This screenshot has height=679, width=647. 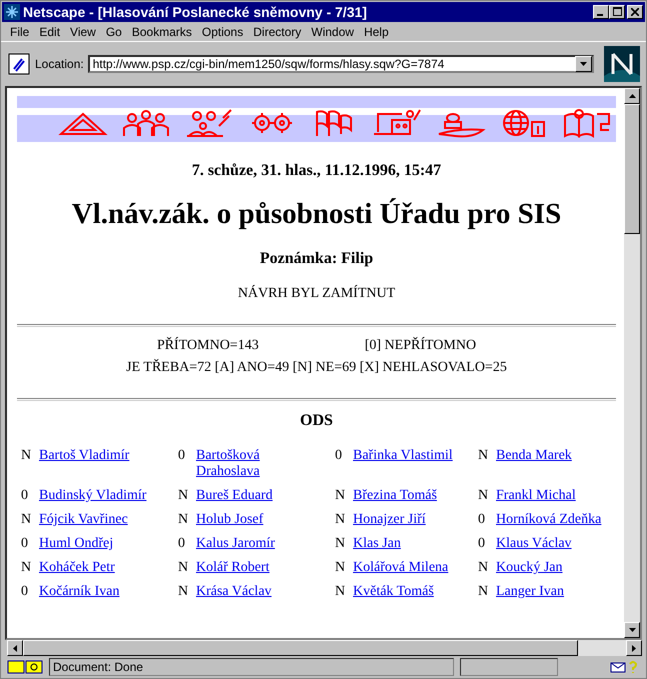 I want to click on vote-tally: JE TŘEBA=72 [A] ANO=49 [N] NE=69 [X] NEHLASOVALO=25, so click(x=316, y=368).